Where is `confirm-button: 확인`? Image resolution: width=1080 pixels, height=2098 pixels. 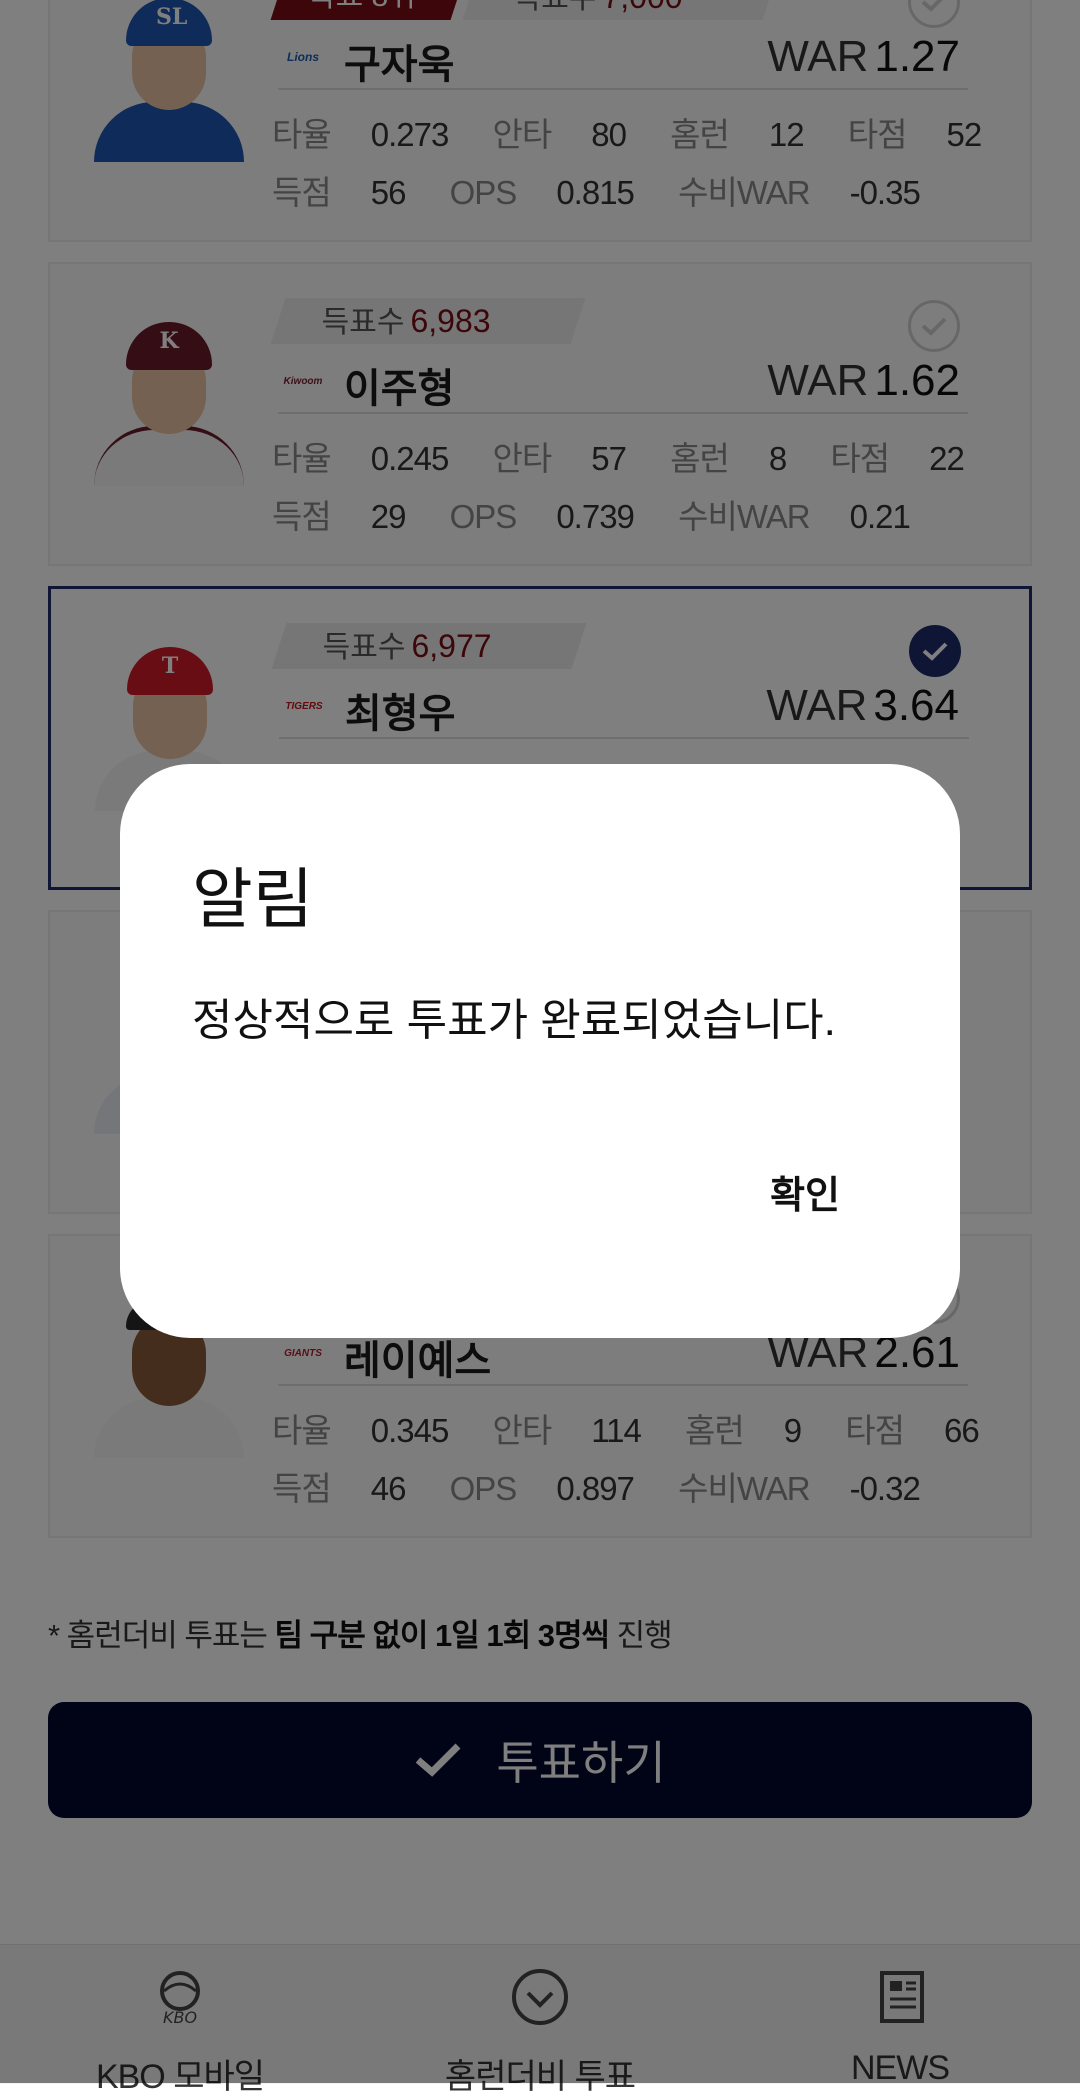
confirm-button: 확인 is located at coordinates (805, 1191).